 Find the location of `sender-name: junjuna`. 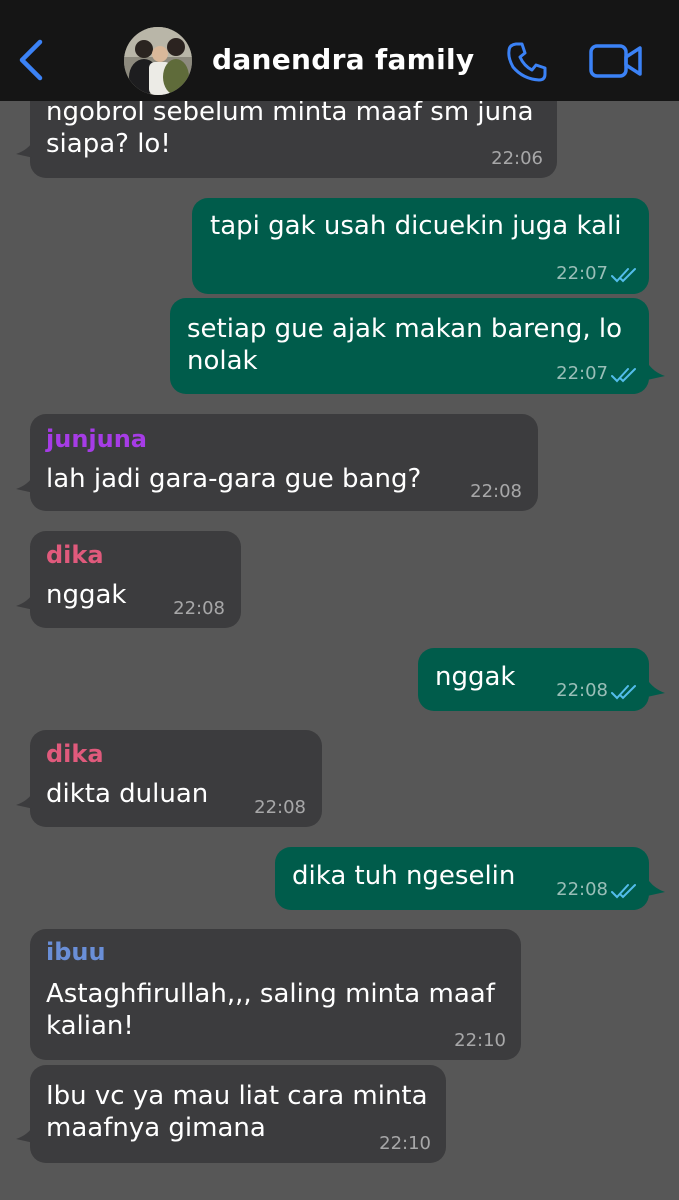

sender-name: junjuna is located at coordinates (96, 439).